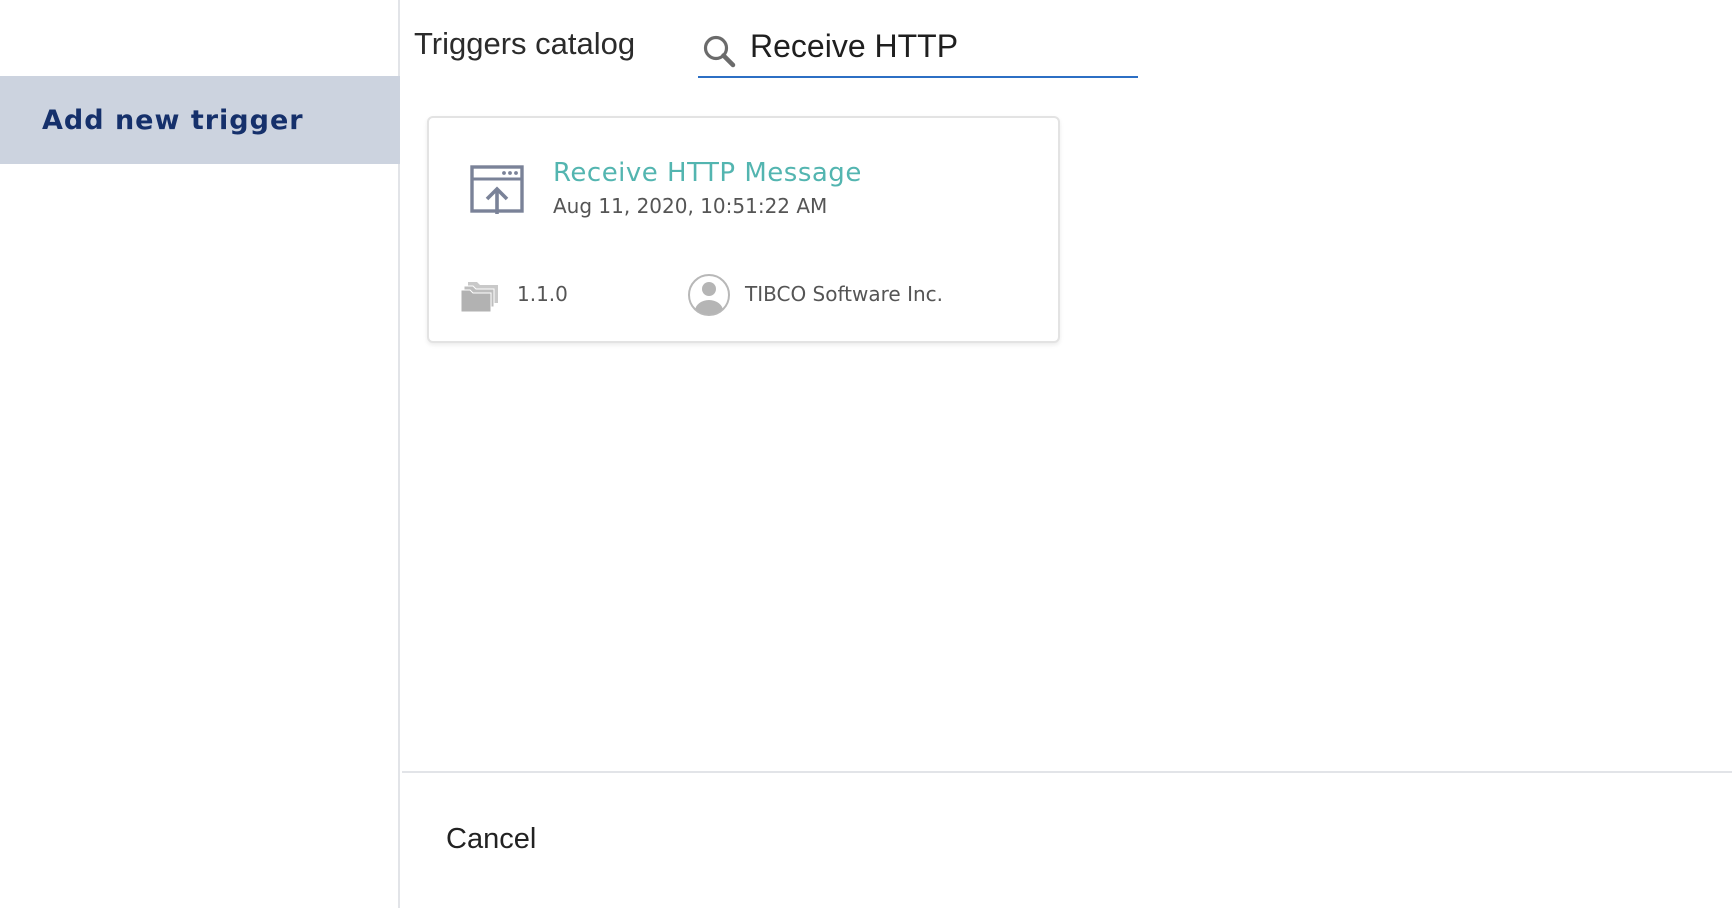  I want to click on http-receive-icon, so click(497, 189).